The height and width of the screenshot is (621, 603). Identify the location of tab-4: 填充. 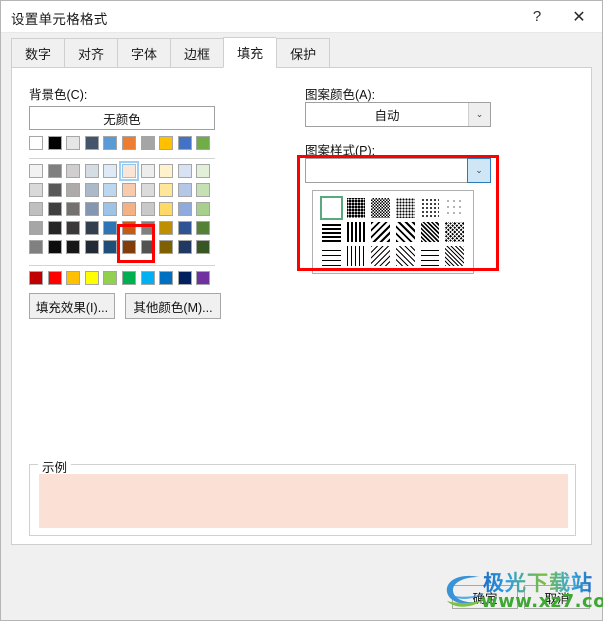
(250, 52).